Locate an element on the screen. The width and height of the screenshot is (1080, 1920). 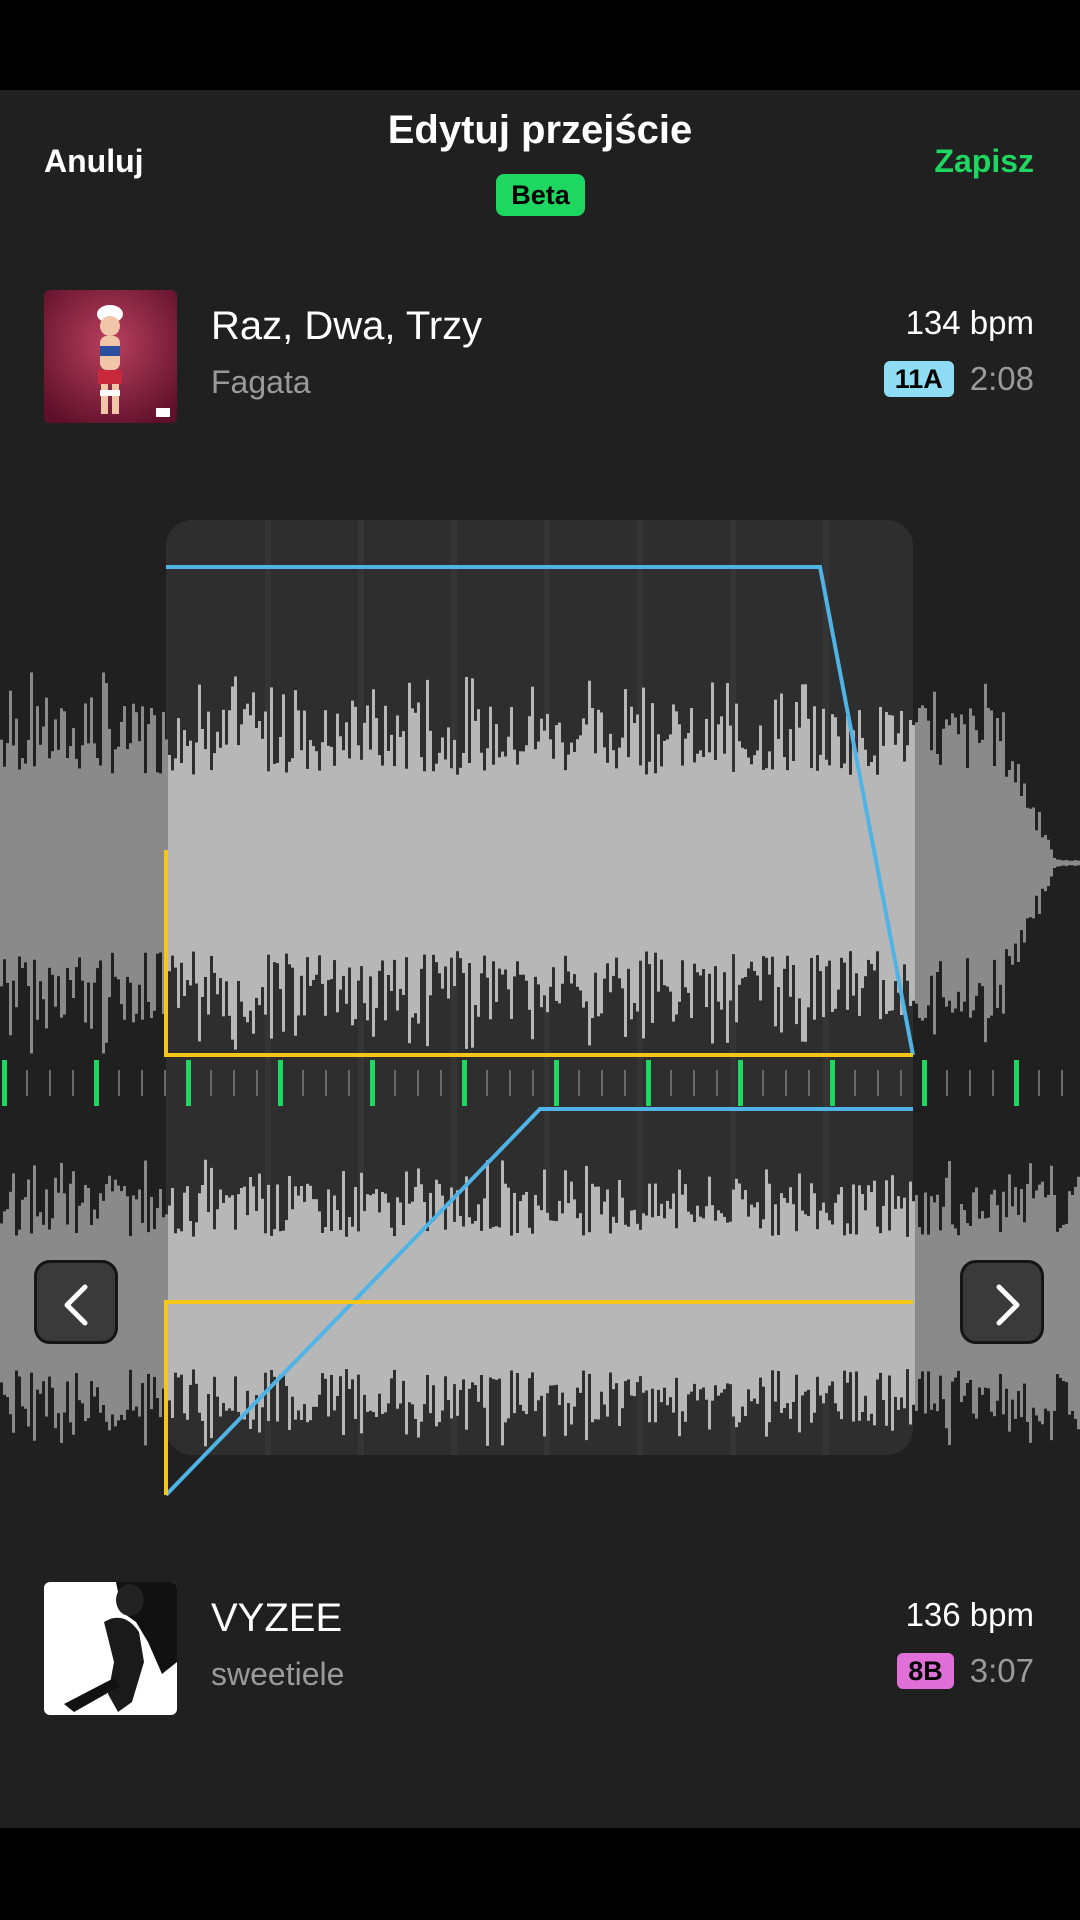
chevron-left-icon is located at coordinates (76, 1305).